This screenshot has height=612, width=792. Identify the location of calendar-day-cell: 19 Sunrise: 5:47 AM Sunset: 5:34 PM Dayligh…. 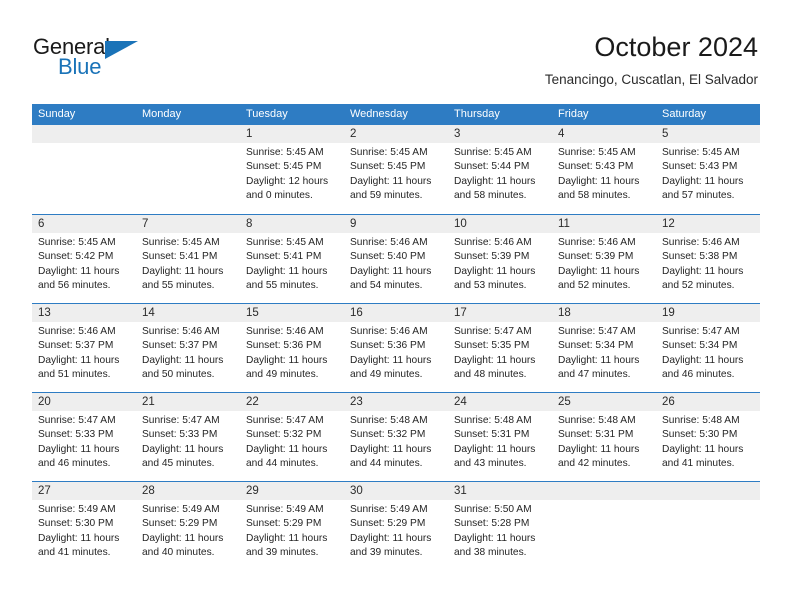
(708, 348).